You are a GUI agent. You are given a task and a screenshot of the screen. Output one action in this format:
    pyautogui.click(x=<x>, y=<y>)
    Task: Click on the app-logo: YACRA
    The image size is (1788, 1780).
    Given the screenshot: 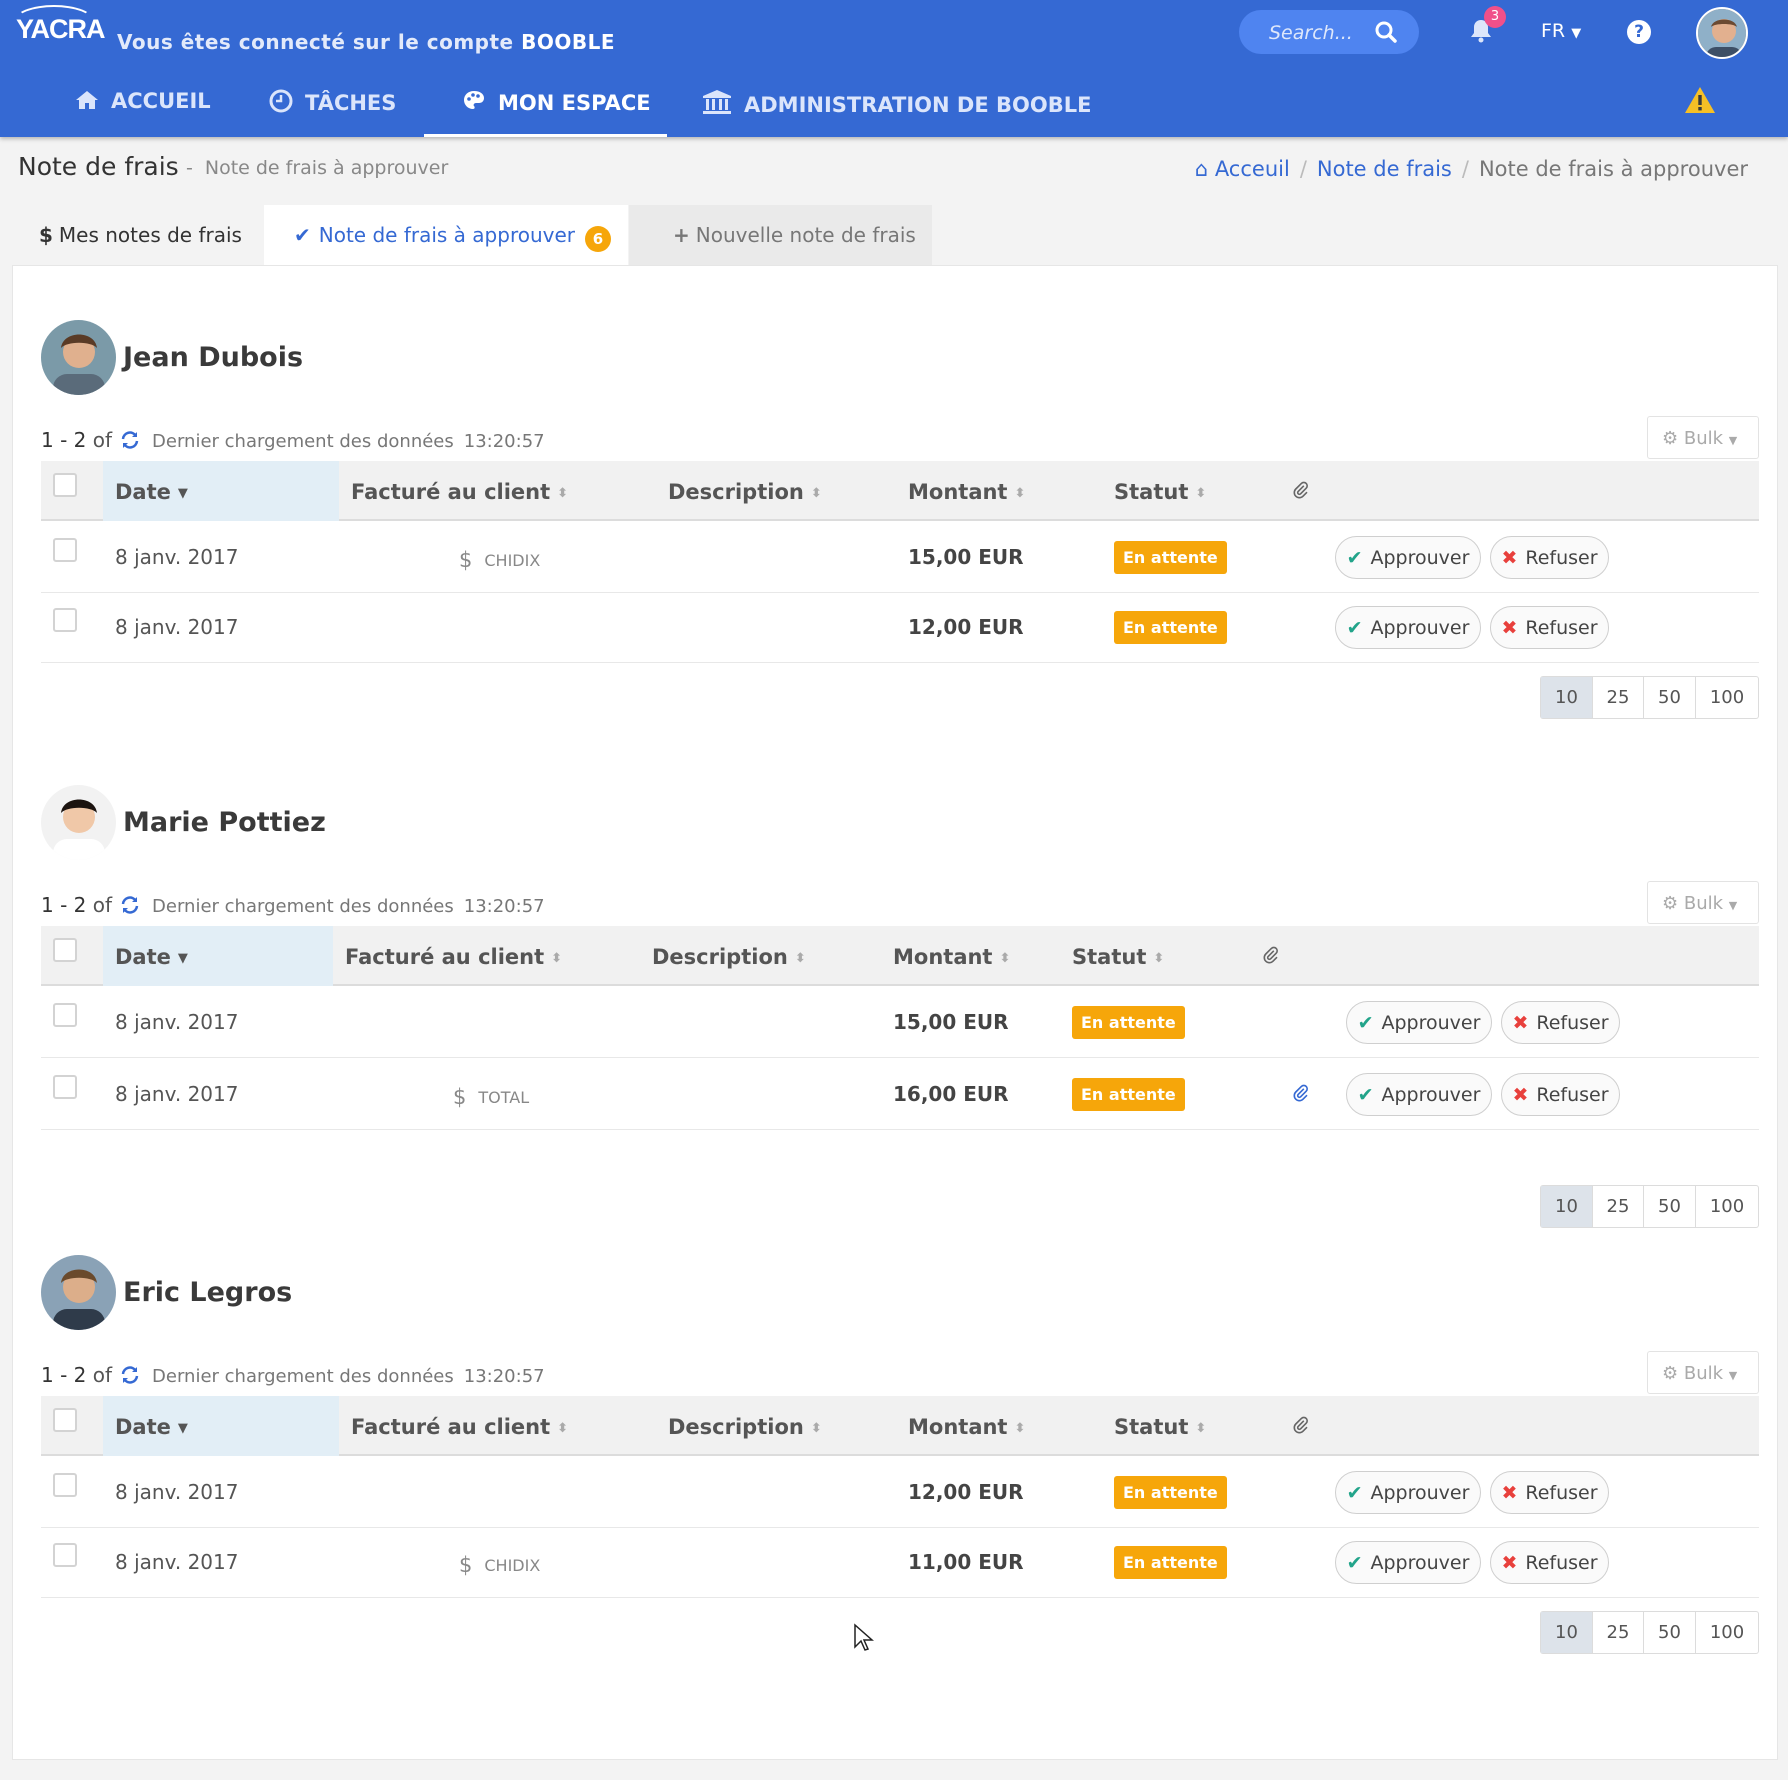 What is the action you would take?
    pyautogui.click(x=60, y=25)
    